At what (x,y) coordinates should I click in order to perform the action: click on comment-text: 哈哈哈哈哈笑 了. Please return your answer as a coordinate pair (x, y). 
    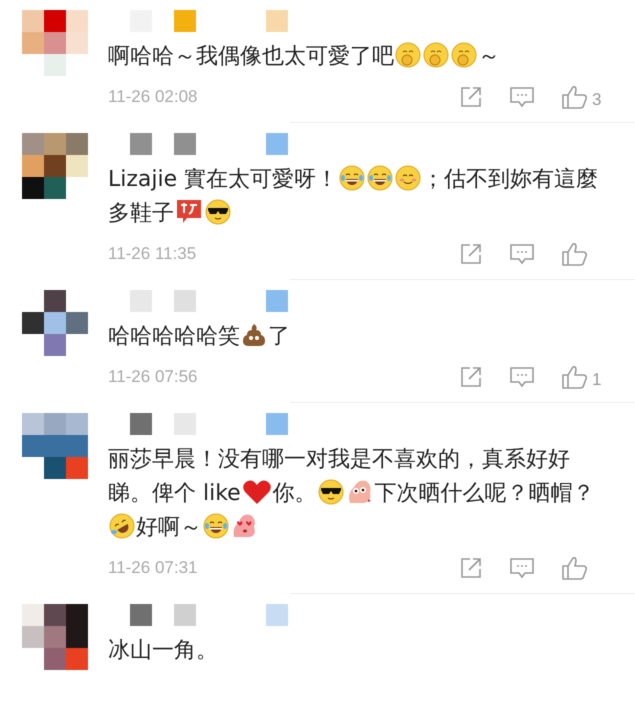
    Looking at the image, I should click on (199, 336).